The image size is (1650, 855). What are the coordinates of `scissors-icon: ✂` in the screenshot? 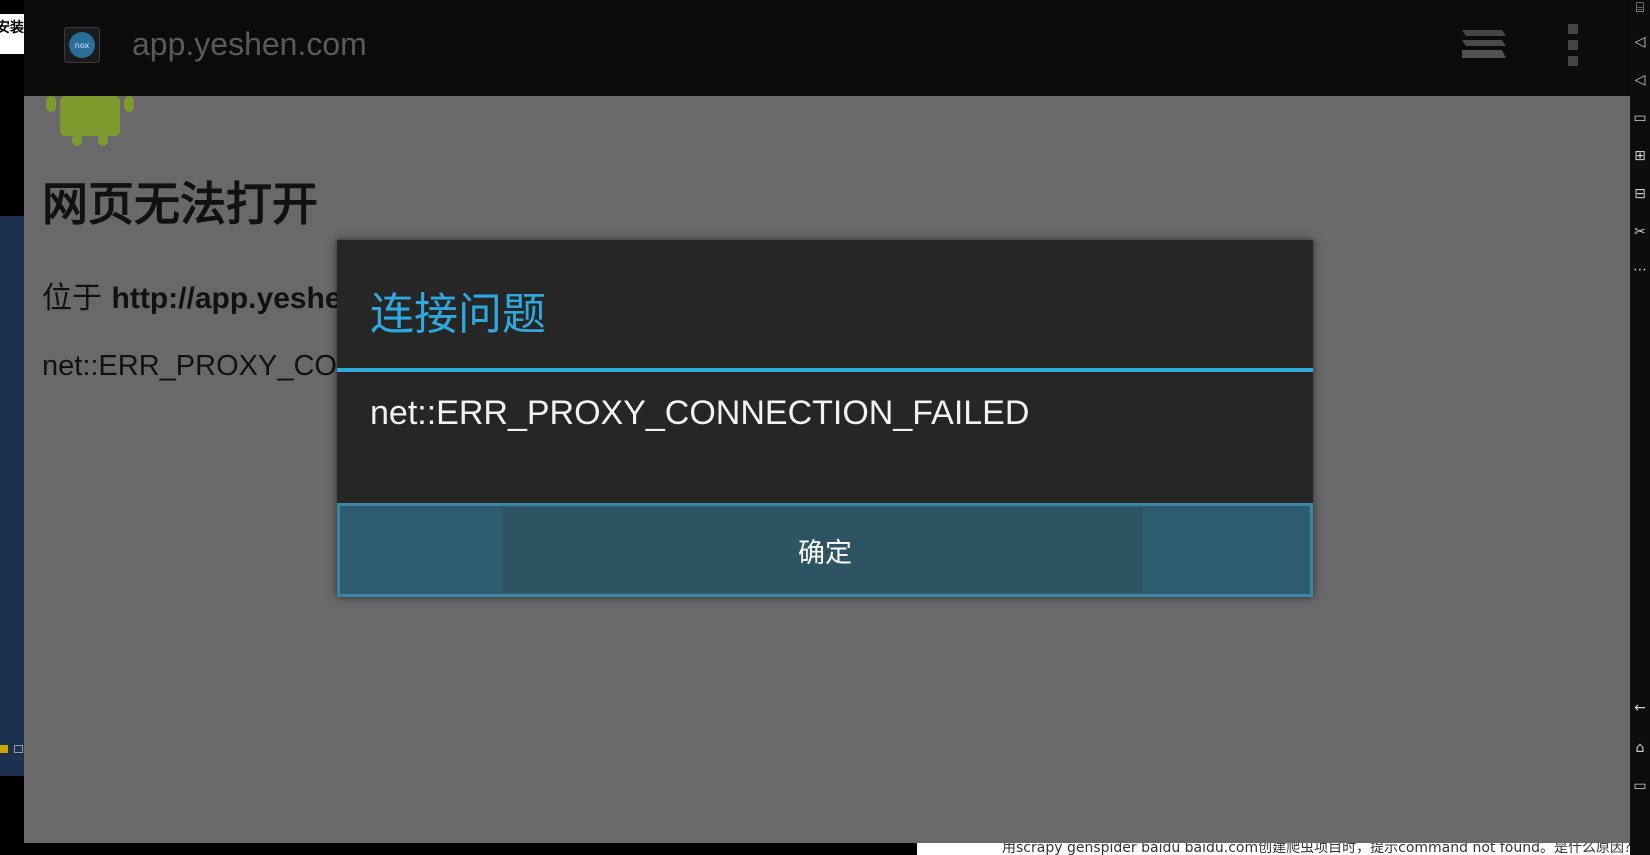 It's located at (1640, 232).